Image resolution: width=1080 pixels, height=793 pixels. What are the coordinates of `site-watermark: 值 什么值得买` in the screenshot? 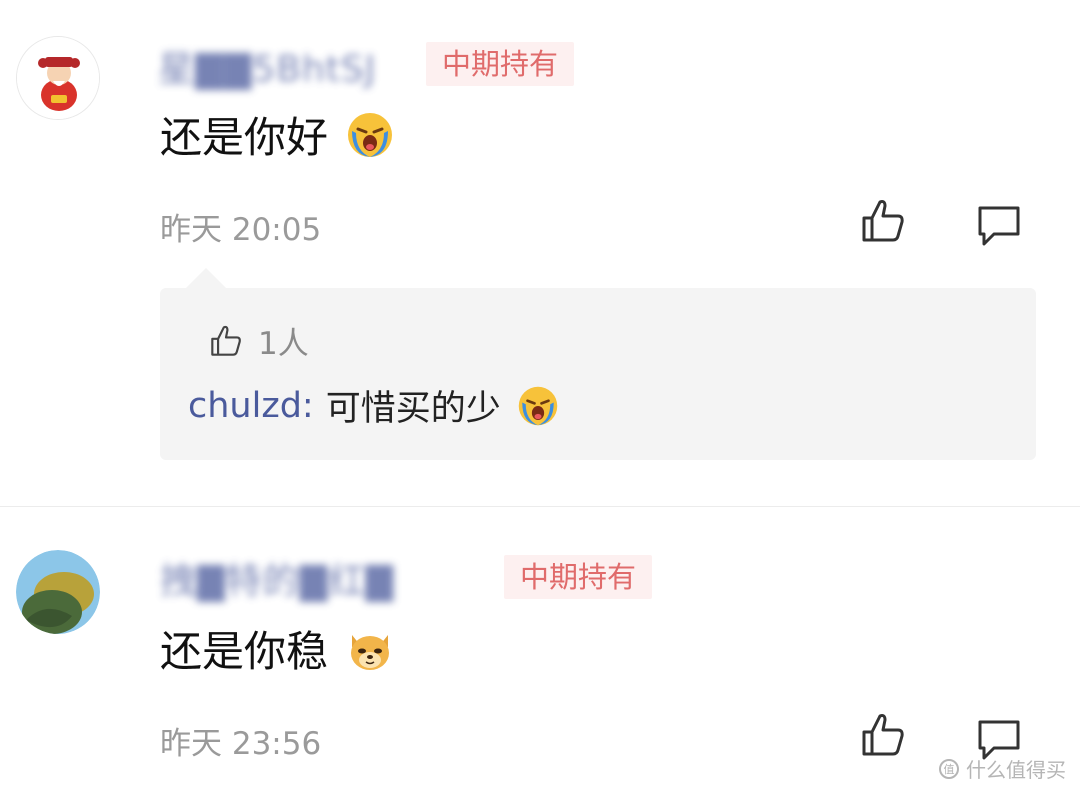 It's located at (1002, 768).